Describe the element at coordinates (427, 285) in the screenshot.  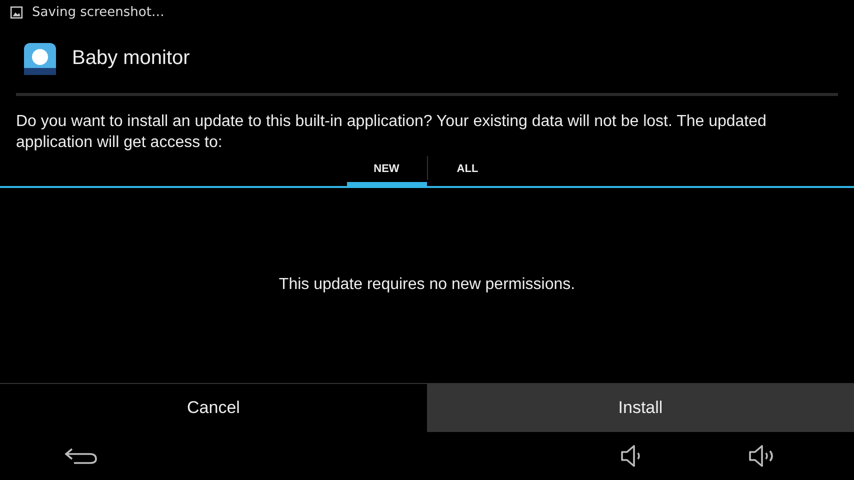
I see `permissions-message: This update requires no new permissions.` at that location.